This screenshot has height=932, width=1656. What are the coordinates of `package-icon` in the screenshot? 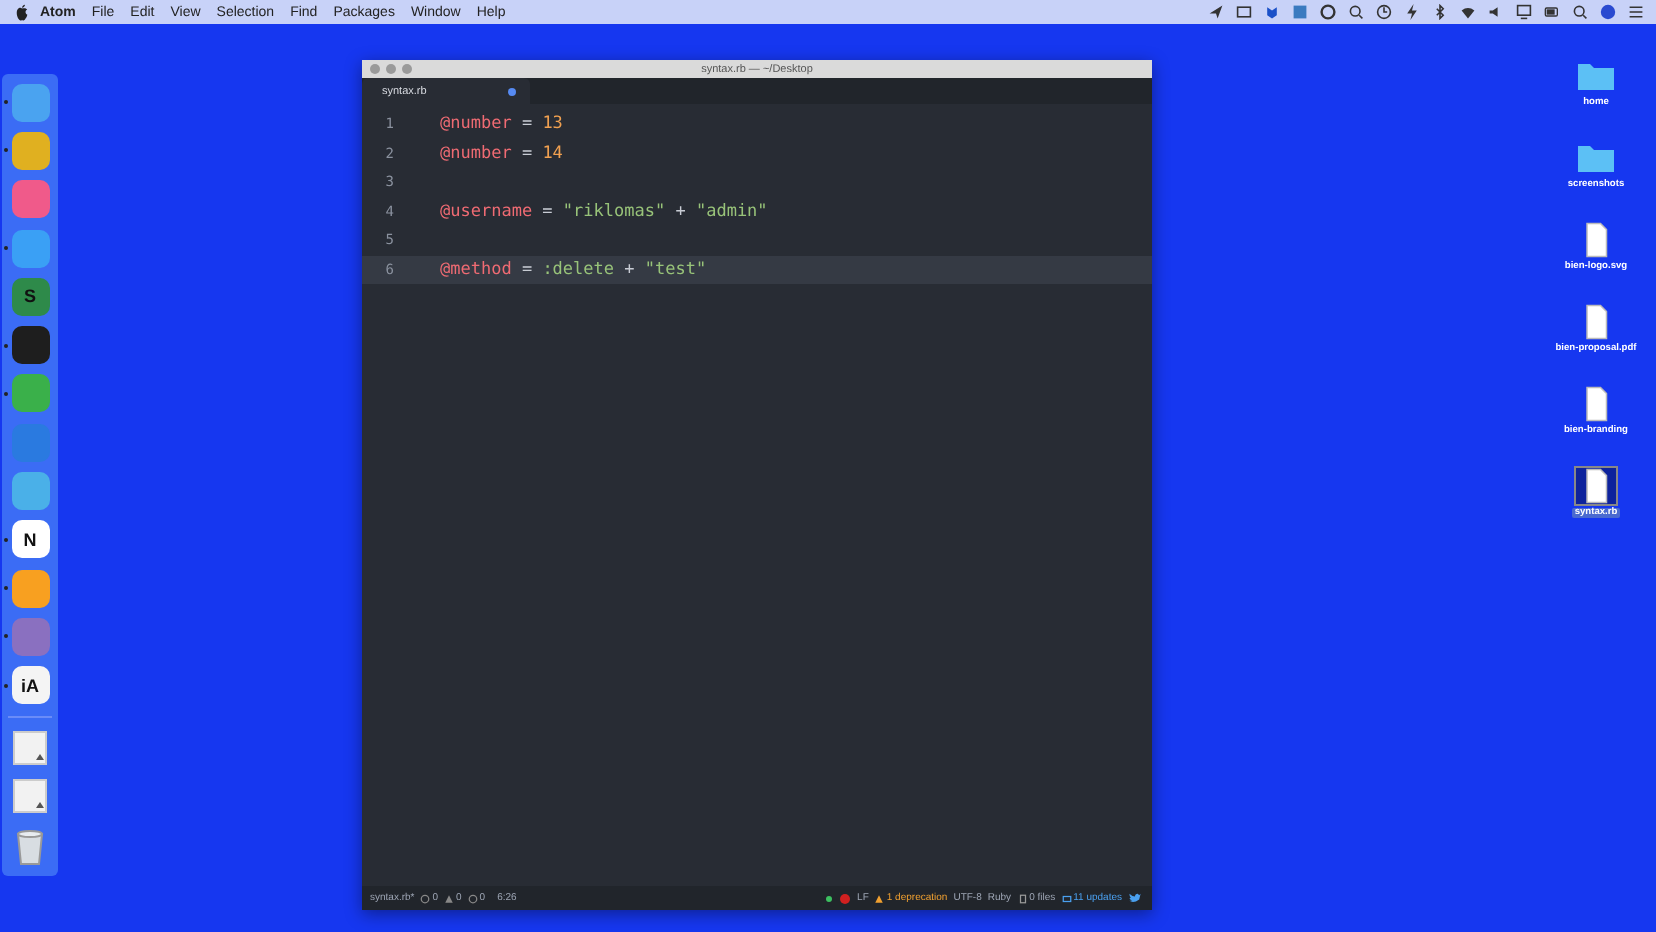 It's located at (1066, 898).